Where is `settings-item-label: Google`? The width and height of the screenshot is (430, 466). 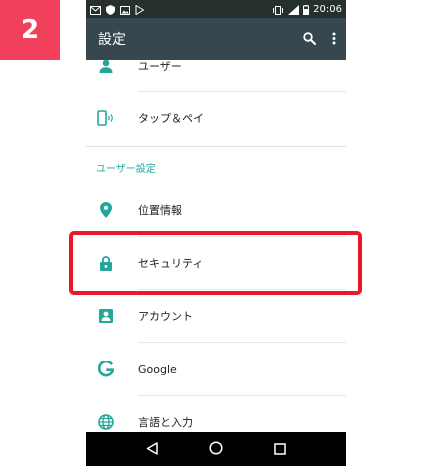
settings-item-label: Google is located at coordinates (157, 369).